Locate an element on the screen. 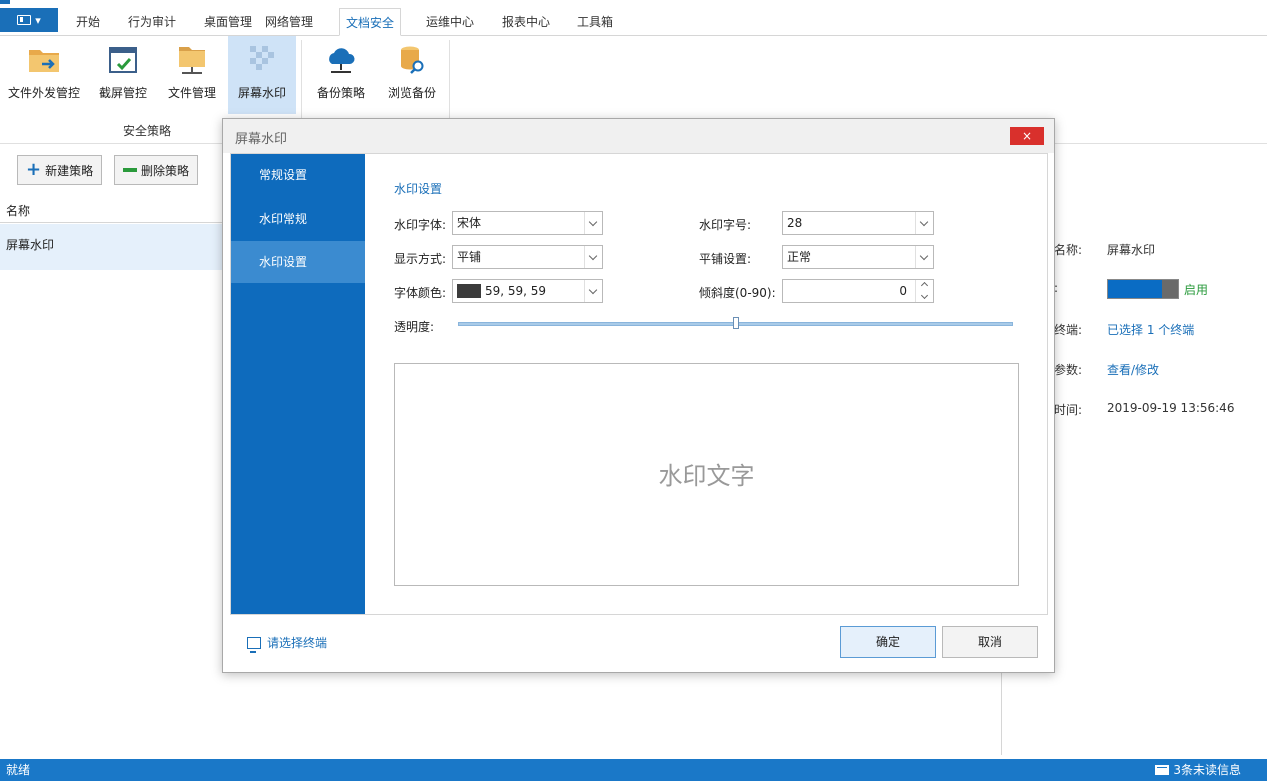 The image size is (1267, 781). size-label: 水印字号: is located at coordinates (725, 225).